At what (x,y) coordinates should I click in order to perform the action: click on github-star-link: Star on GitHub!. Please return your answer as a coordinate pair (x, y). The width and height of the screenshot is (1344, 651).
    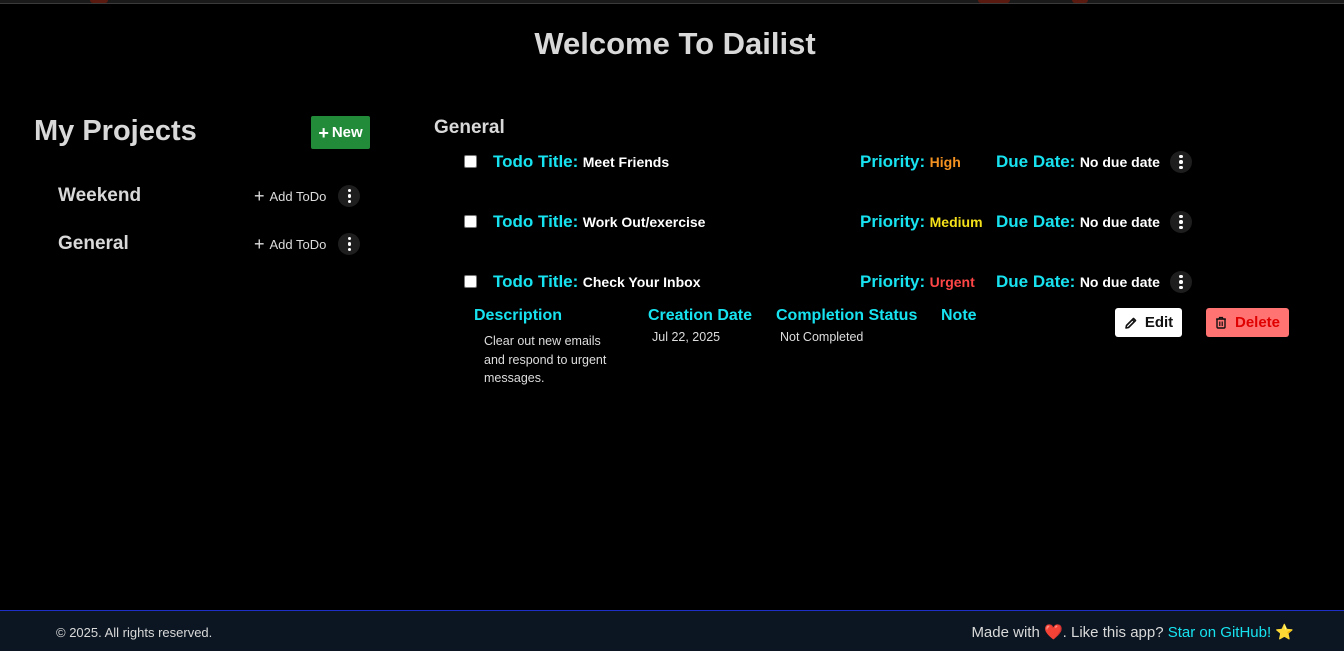
    Looking at the image, I should click on (1219, 632).